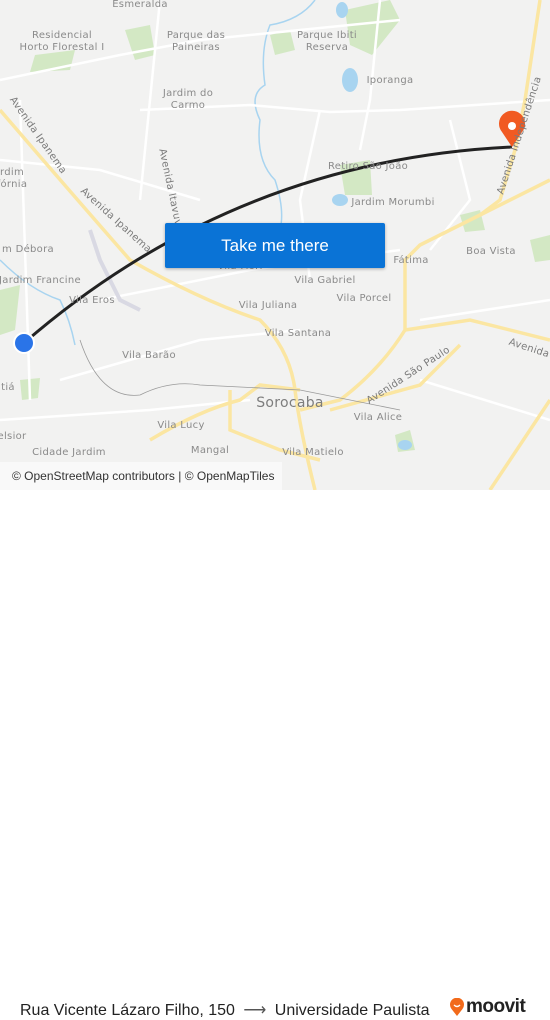 This screenshot has width=550, height=1020. I want to click on map-label: Jardim do Carmo, so click(188, 99).